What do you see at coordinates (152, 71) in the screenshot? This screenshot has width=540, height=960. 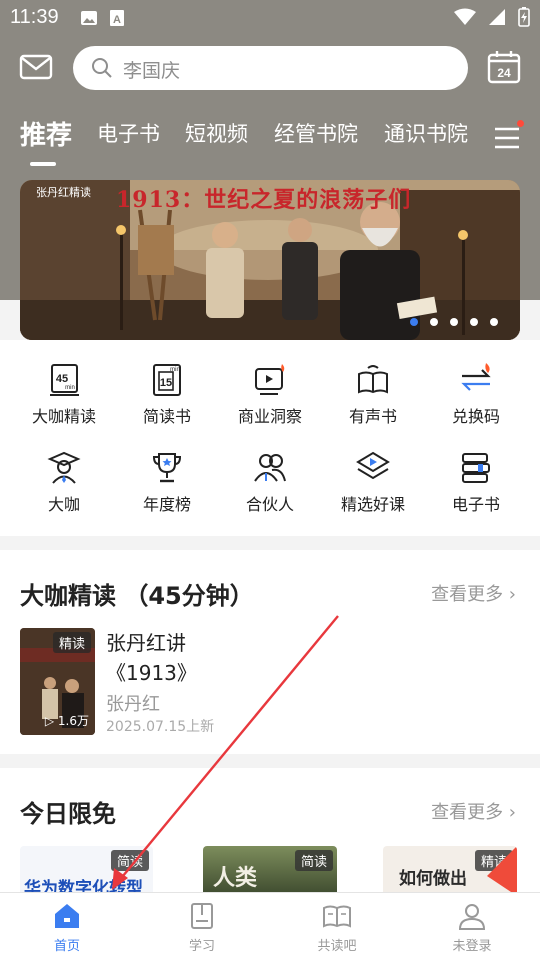 I see `search-placeholder: 李国庆` at bounding box center [152, 71].